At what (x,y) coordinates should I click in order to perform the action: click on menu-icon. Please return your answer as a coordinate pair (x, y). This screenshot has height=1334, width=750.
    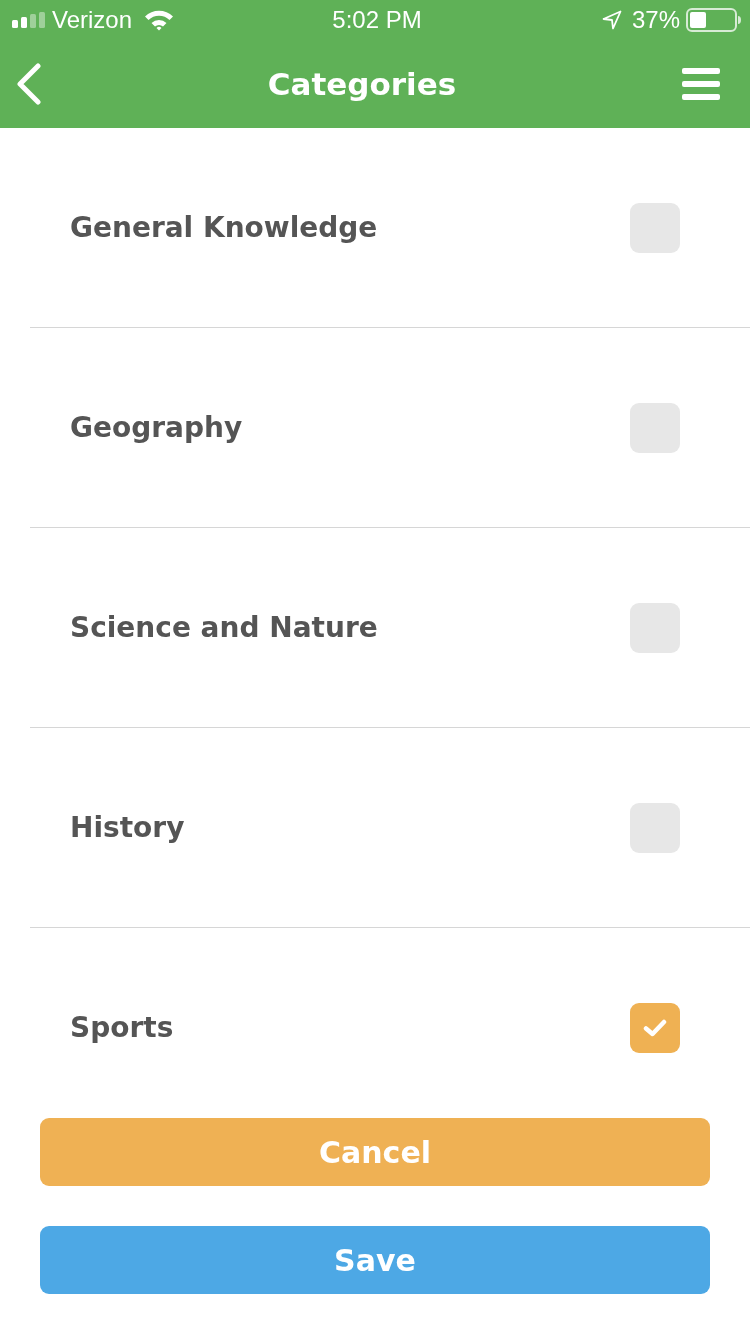
    Looking at the image, I should click on (701, 84).